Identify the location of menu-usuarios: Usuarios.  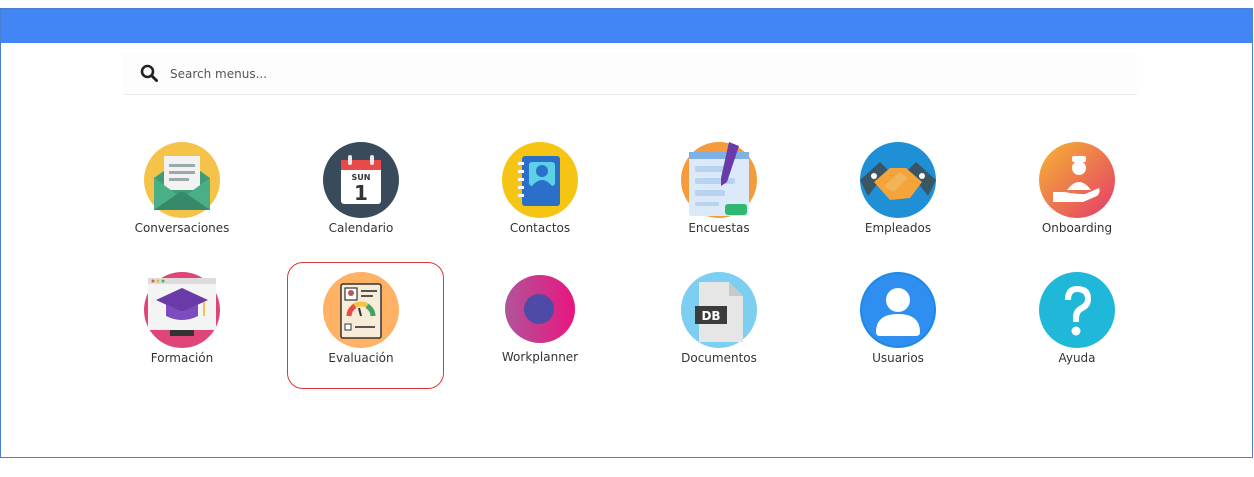
(898, 327).